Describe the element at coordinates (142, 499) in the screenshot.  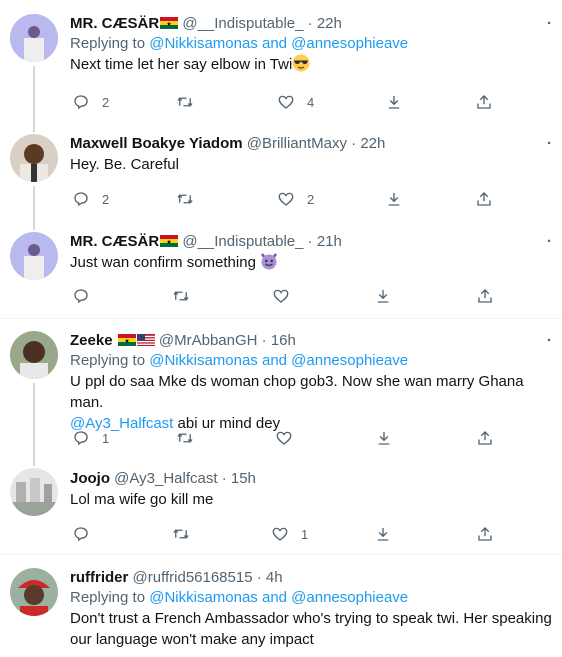
I see `tweet-text: Lol ma wife go kill me` at that location.